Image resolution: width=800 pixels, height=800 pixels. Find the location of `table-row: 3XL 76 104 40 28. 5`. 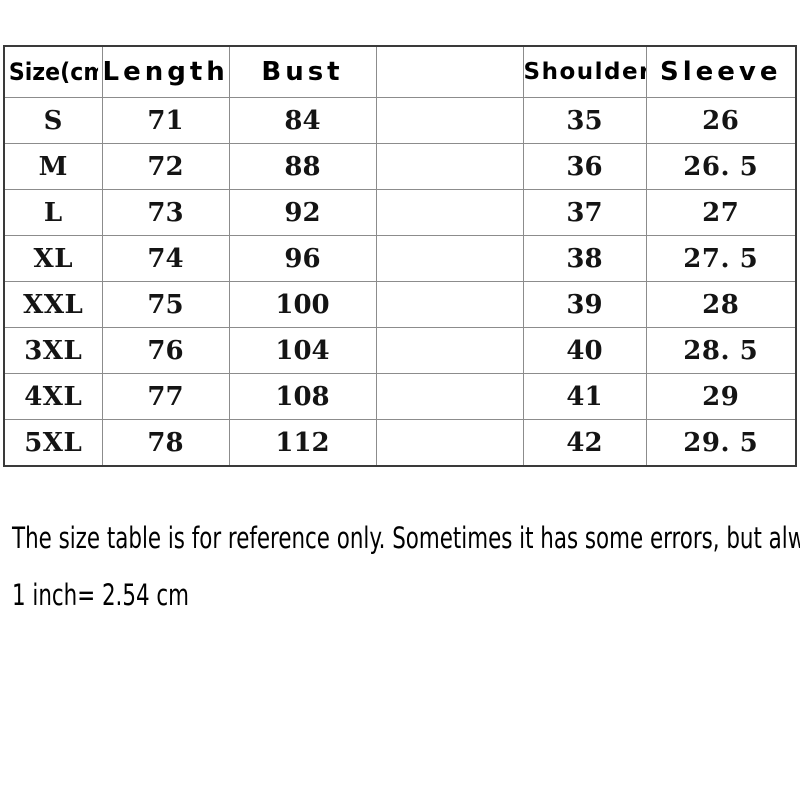

table-row: 3XL 76 104 40 28. 5 is located at coordinates (400, 350).